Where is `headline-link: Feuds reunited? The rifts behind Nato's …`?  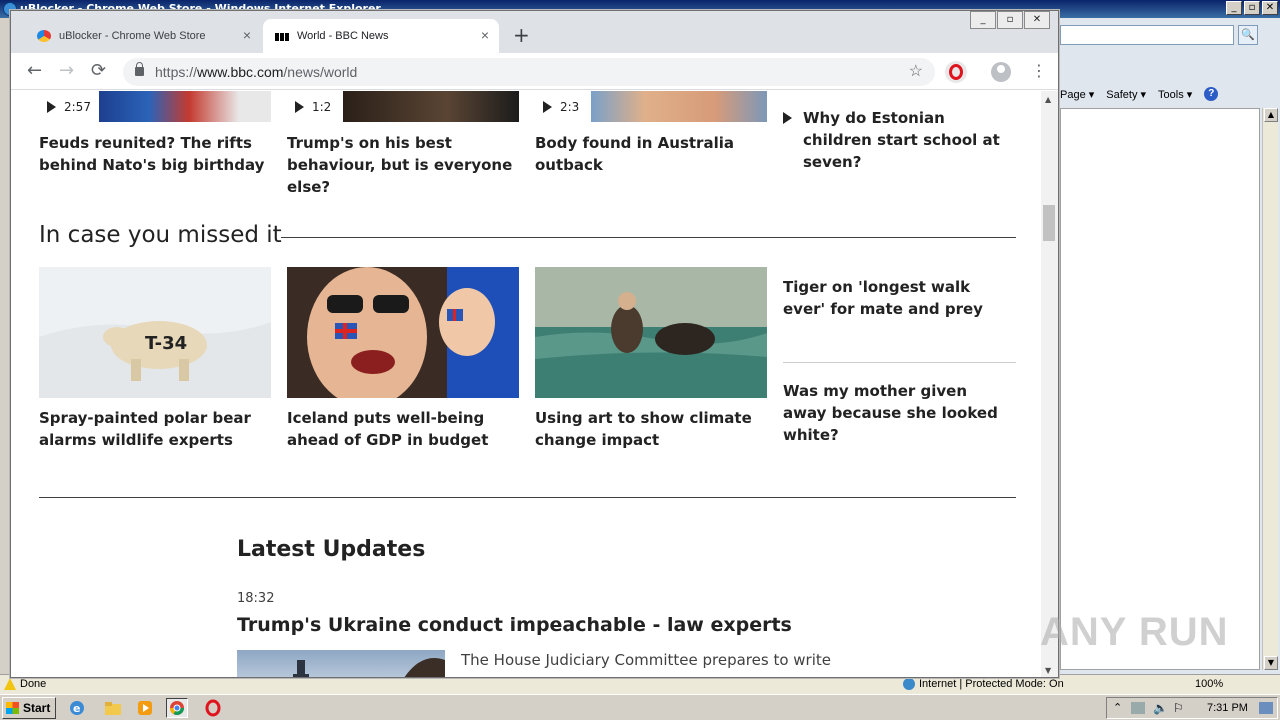
headline-link: Feuds reunited? The rifts behind Nato's … is located at coordinates (155, 154).